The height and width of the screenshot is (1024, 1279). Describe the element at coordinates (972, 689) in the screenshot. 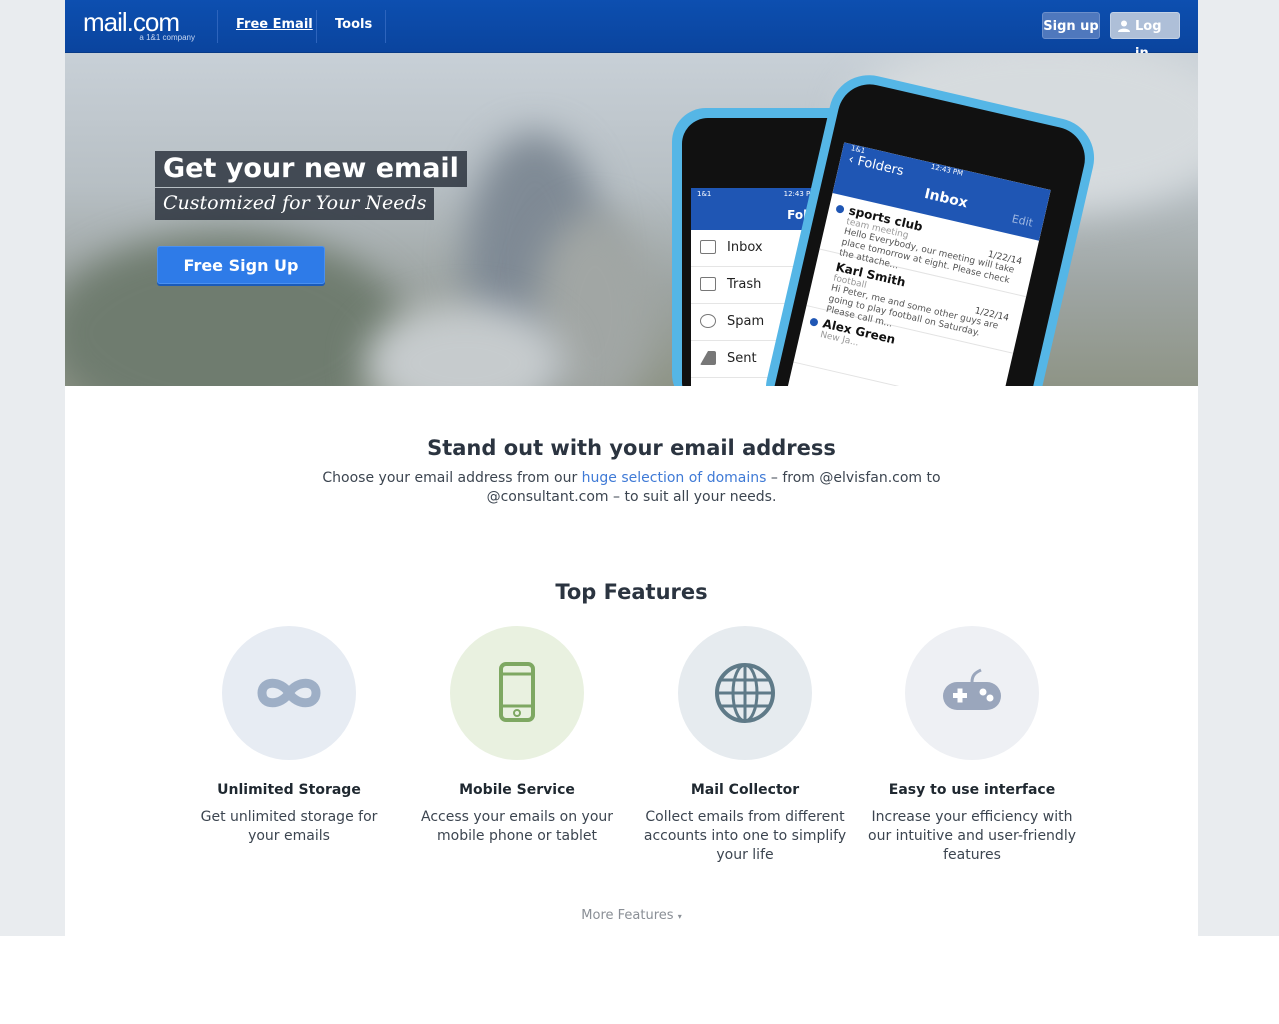

I see `gamepad-icon` at that location.